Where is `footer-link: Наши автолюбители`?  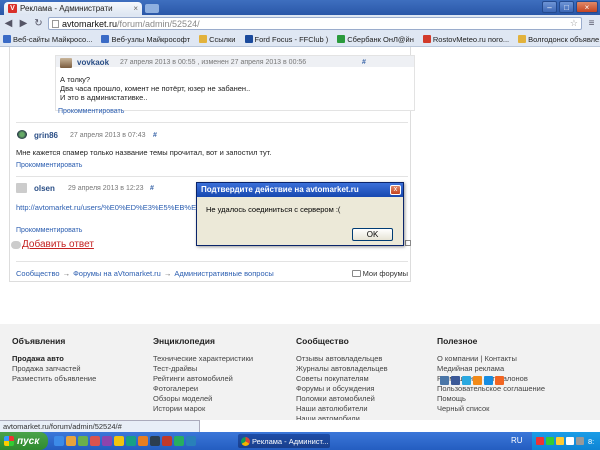
footer-link: Наши автолюбители is located at coordinates (366, 409).